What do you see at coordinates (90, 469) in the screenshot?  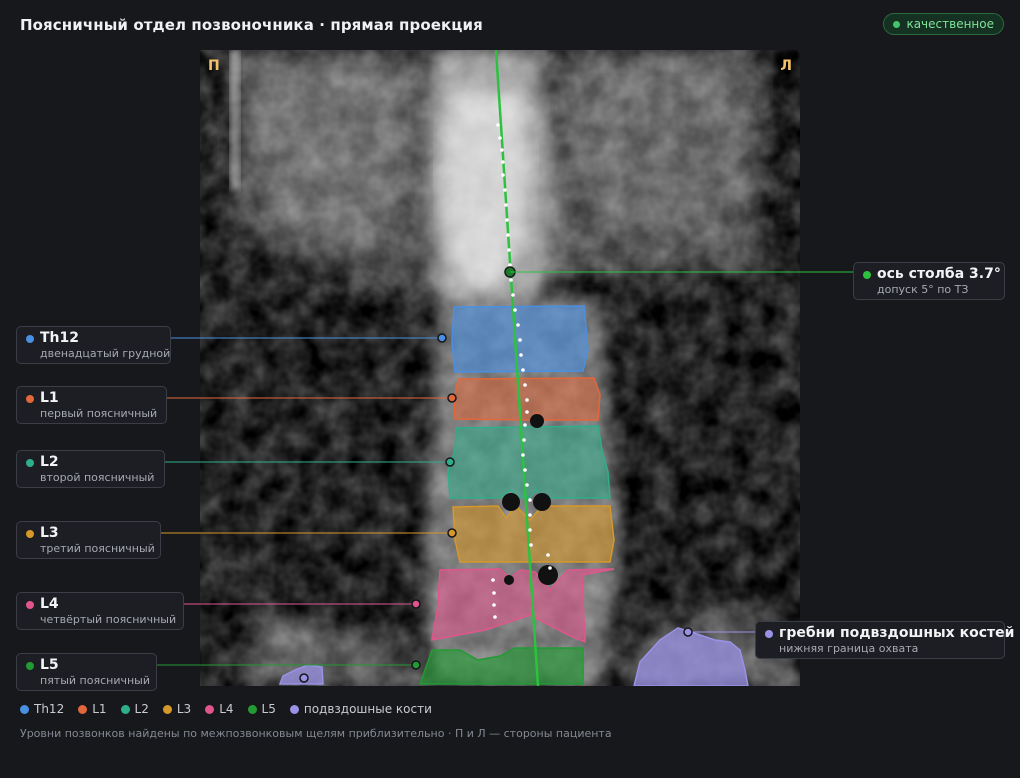 I see `callout-l2: L2 второй поясничный` at bounding box center [90, 469].